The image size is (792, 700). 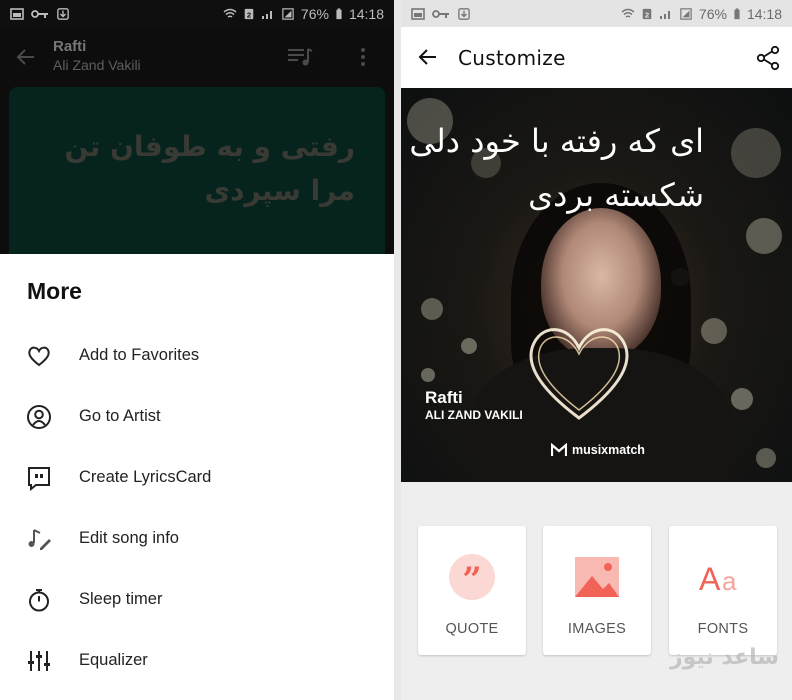 I want to click on menu-item-label: Edit song info, so click(x=129, y=538).